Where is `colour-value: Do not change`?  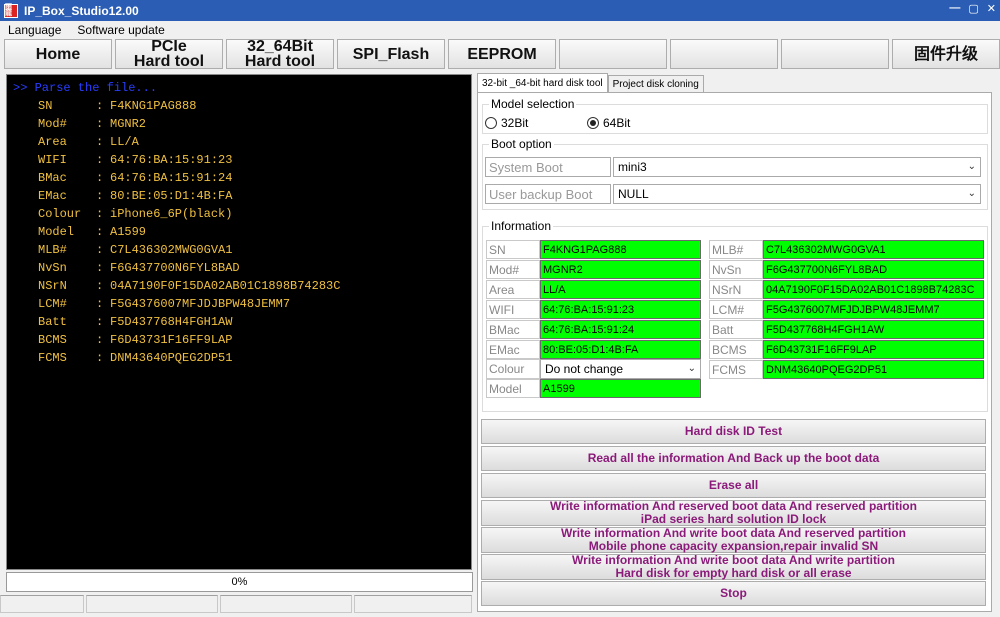
colour-value: Do not change is located at coordinates (584, 369).